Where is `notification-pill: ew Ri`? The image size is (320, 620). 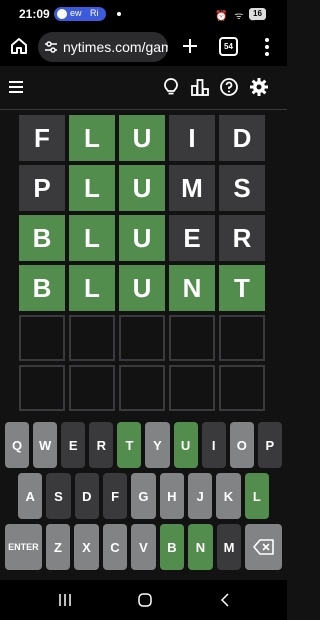
notification-pill: ew Ri is located at coordinates (80, 14).